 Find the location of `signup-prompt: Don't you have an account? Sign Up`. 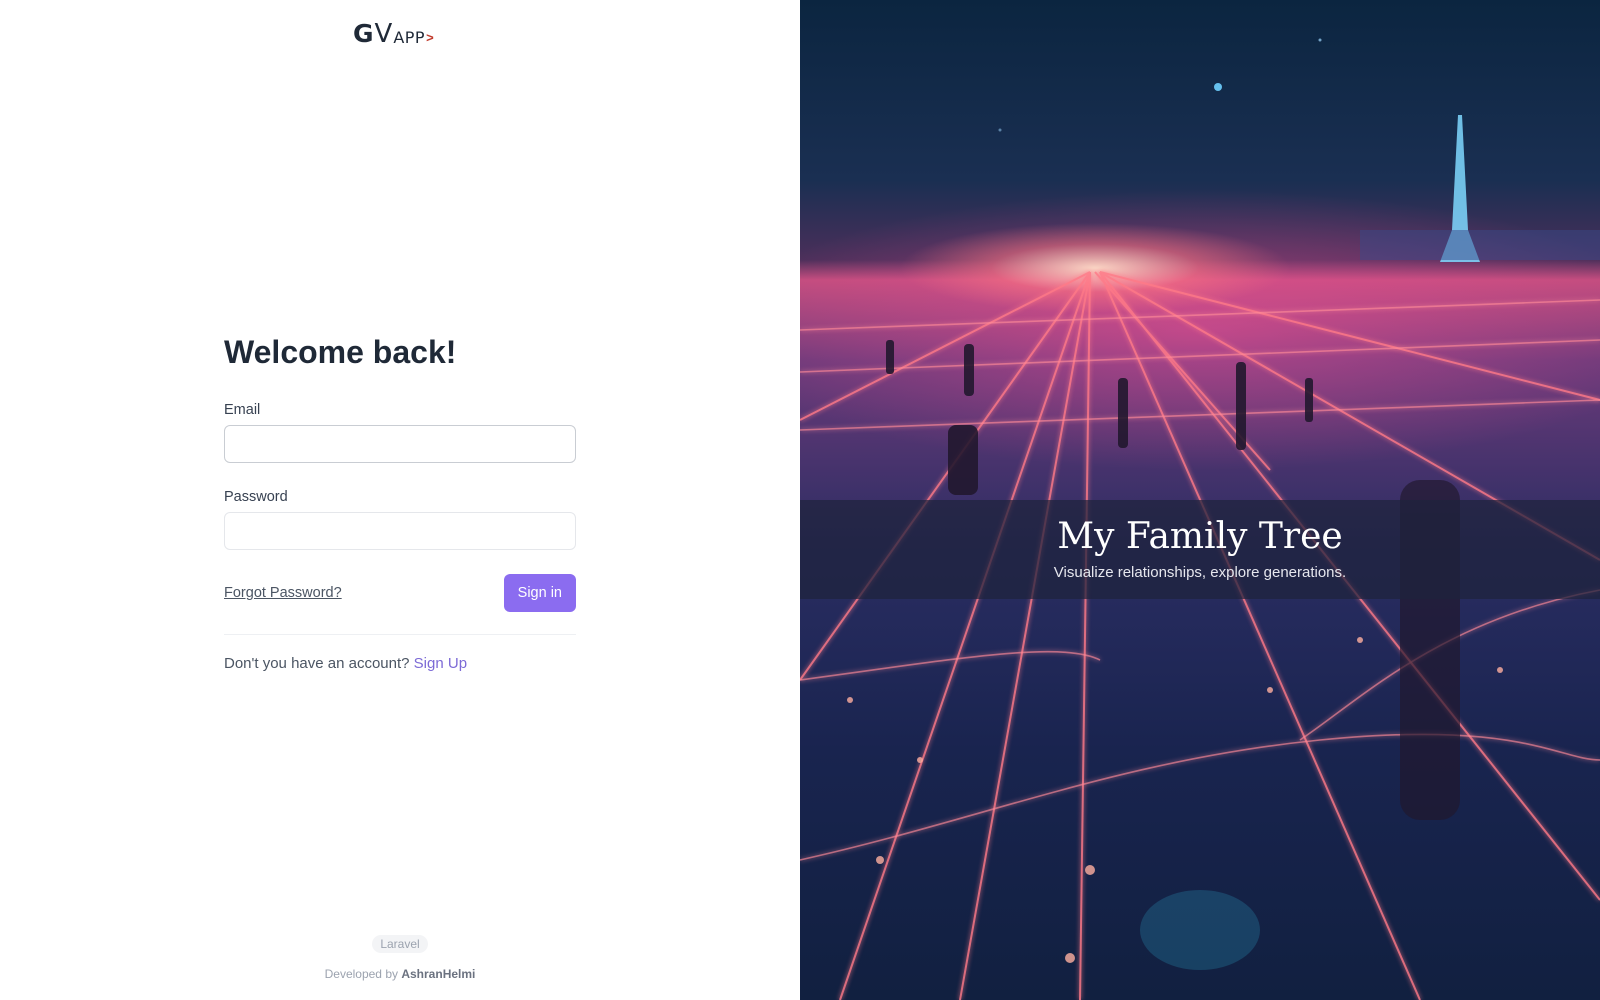

signup-prompt: Don't you have an account? Sign Up is located at coordinates (400, 663).